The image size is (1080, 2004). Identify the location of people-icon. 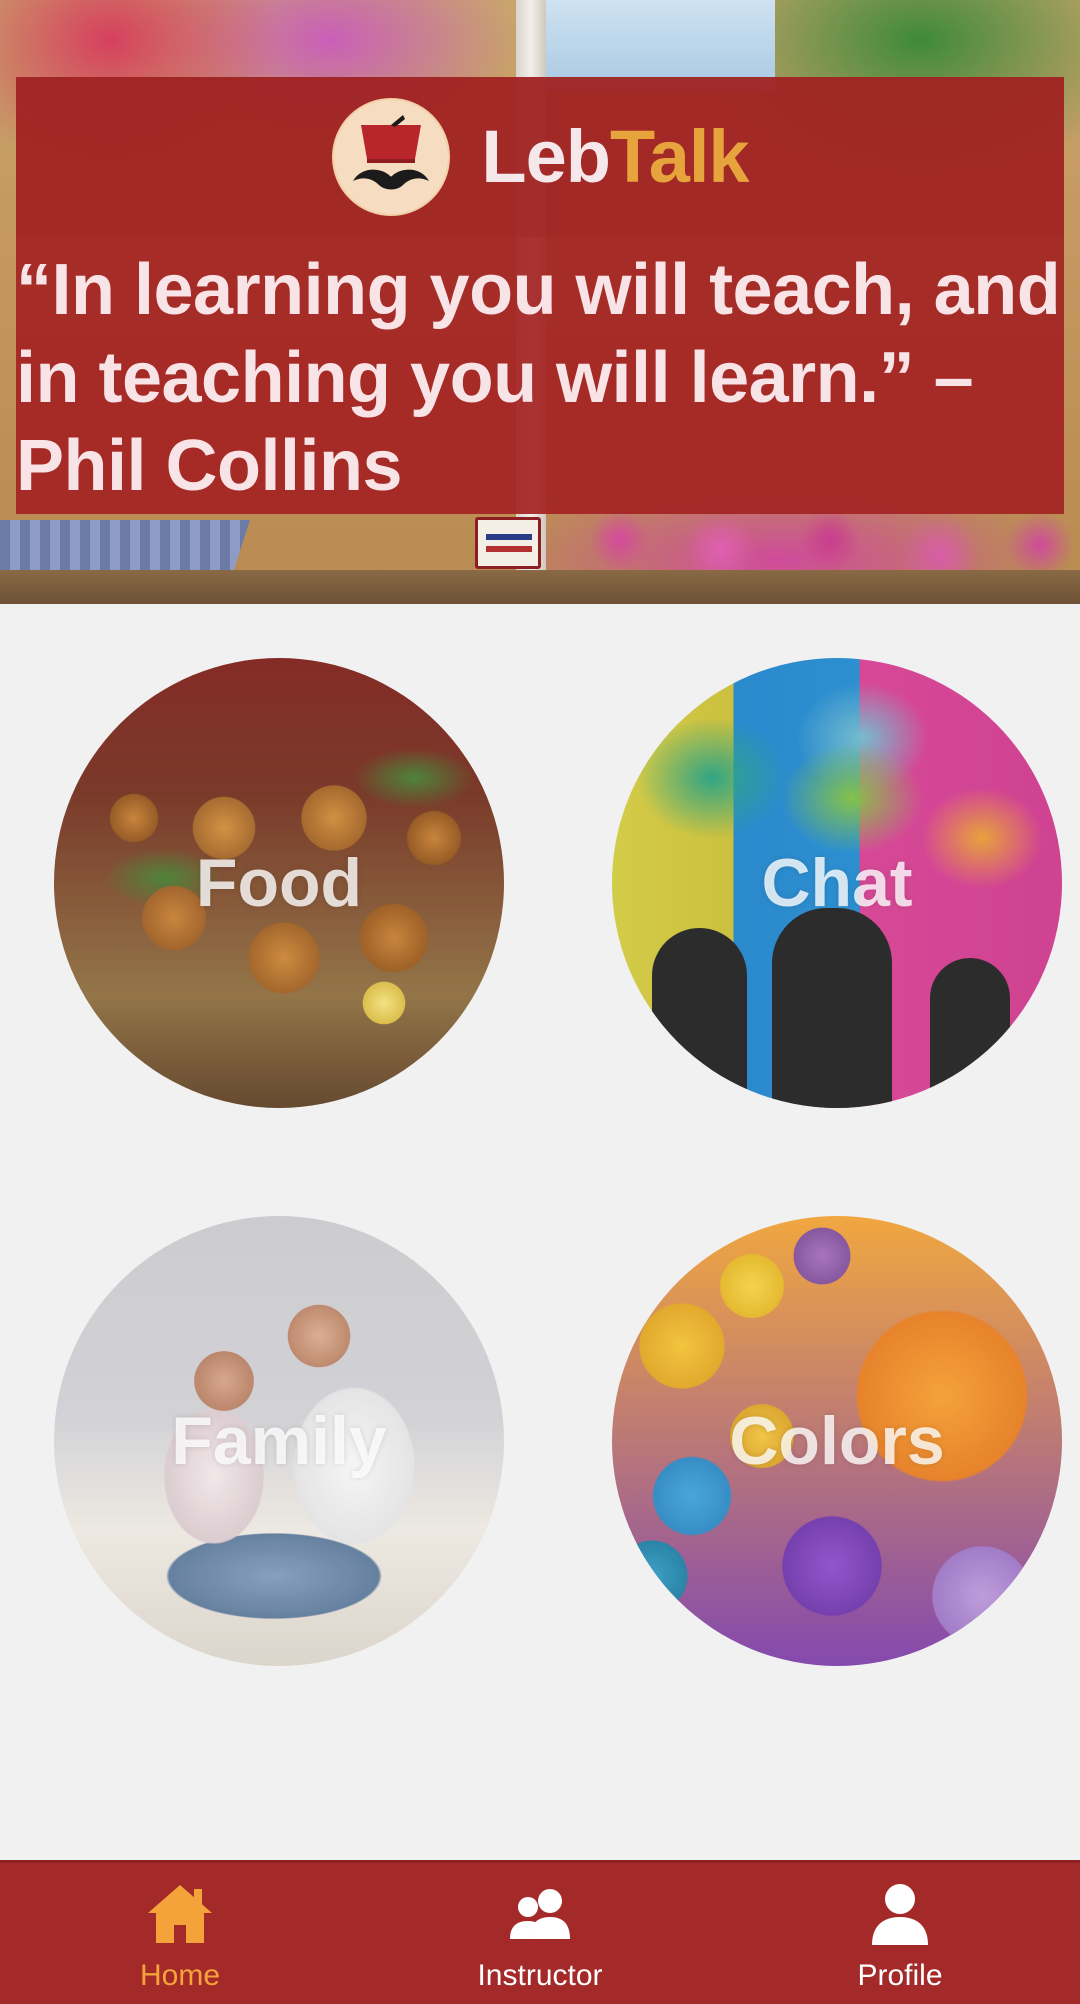
(540, 1914).